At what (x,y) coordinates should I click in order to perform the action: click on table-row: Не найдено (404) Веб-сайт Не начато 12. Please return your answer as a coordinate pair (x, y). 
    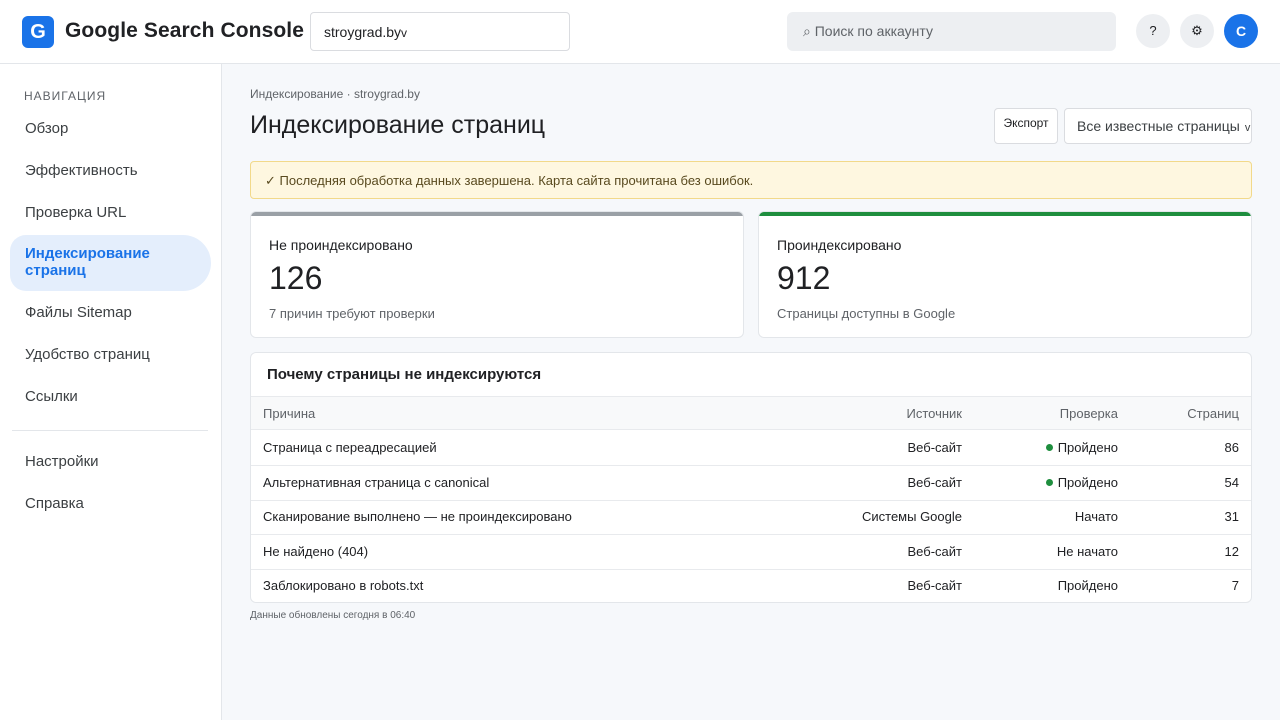
    Looking at the image, I should click on (751, 552).